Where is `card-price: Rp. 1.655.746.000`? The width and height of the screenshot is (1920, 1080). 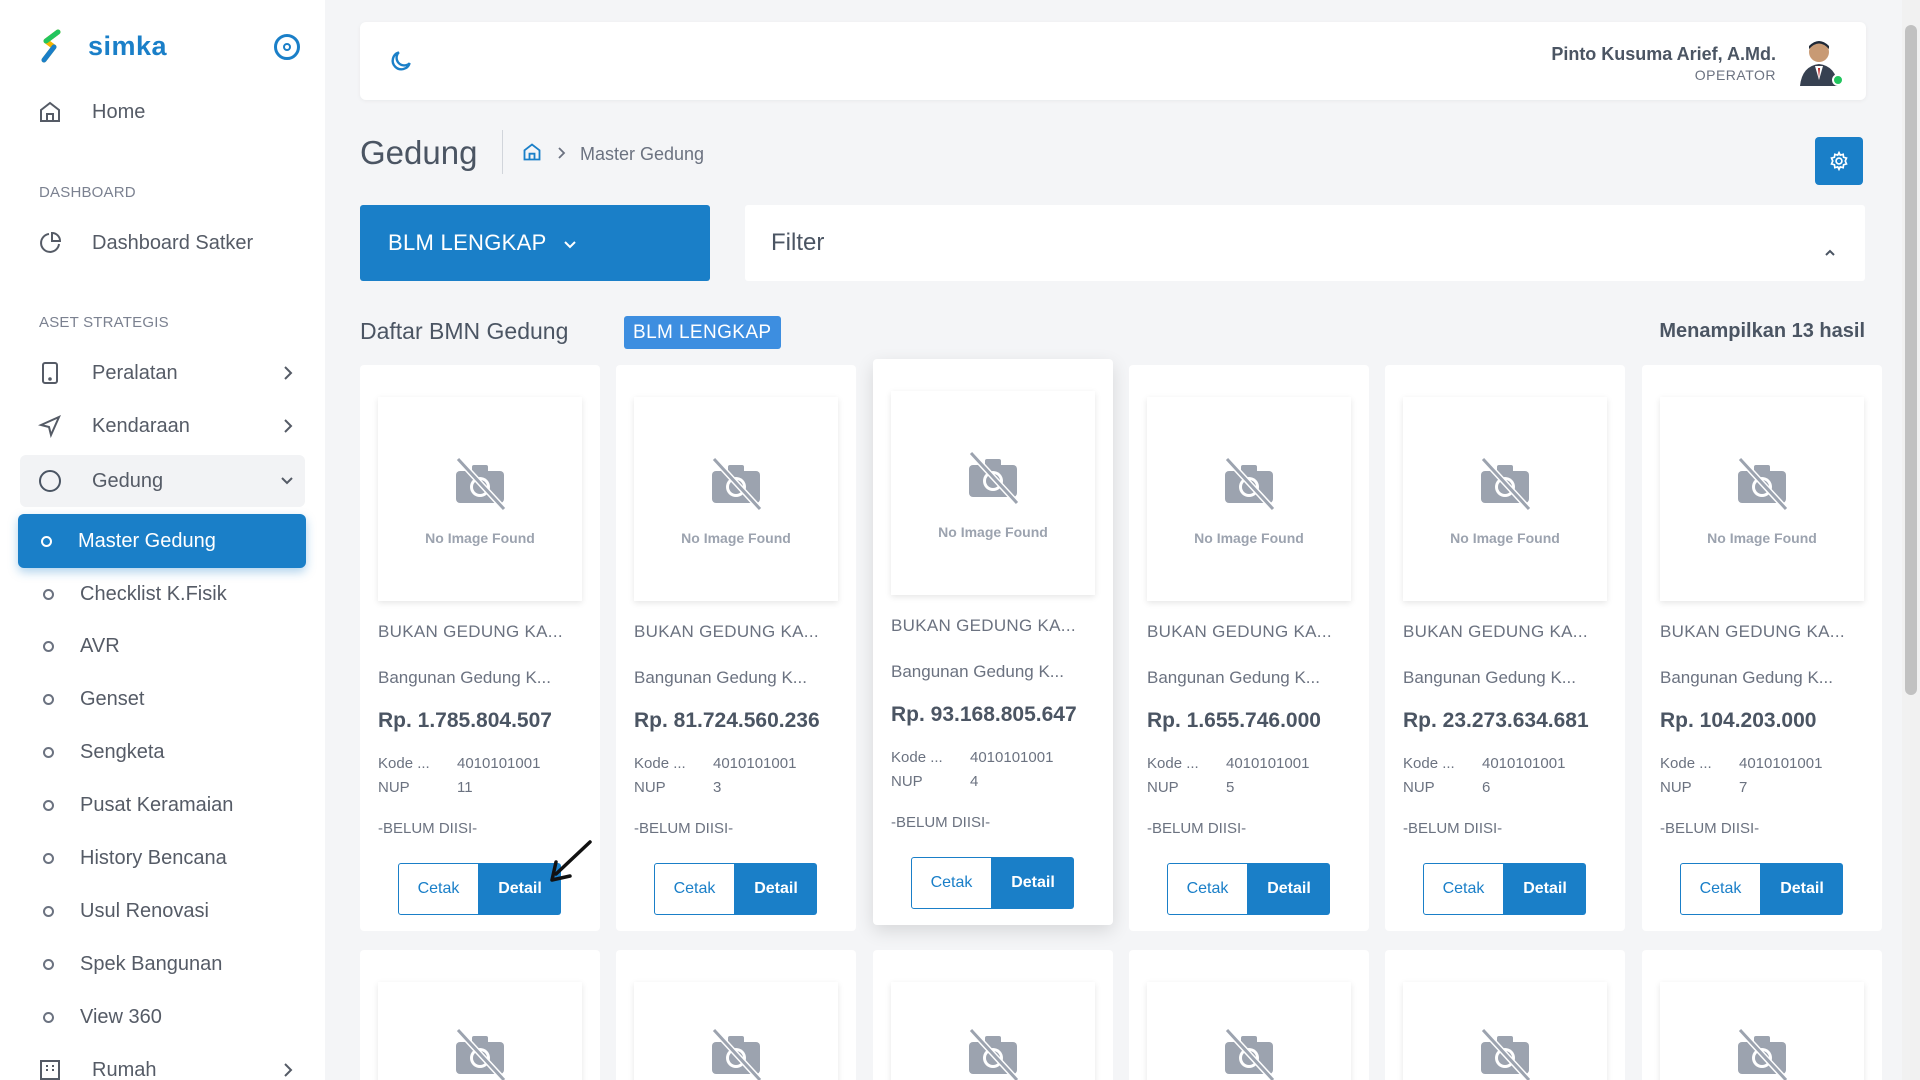 card-price: Rp. 1.655.746.000 is located at coordinates (1234, 720).